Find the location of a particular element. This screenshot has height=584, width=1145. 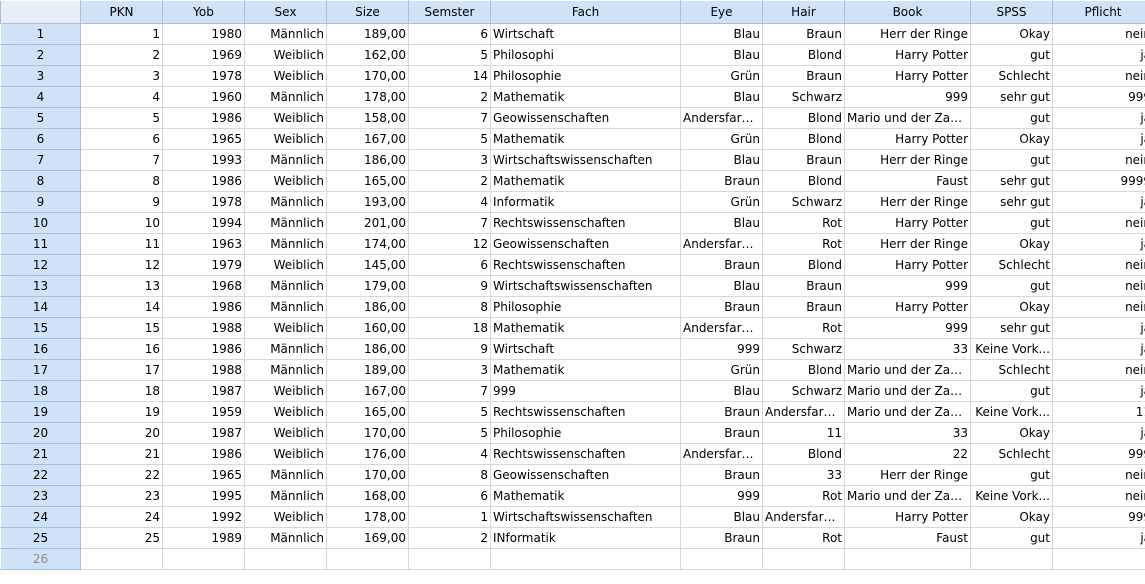

cell-semster: 8 is located at coordinates (449, 307).